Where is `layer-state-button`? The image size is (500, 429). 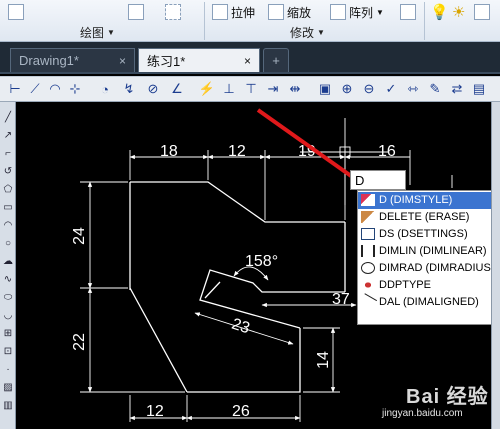
layer-state-button is located at coordinates (408, 12).